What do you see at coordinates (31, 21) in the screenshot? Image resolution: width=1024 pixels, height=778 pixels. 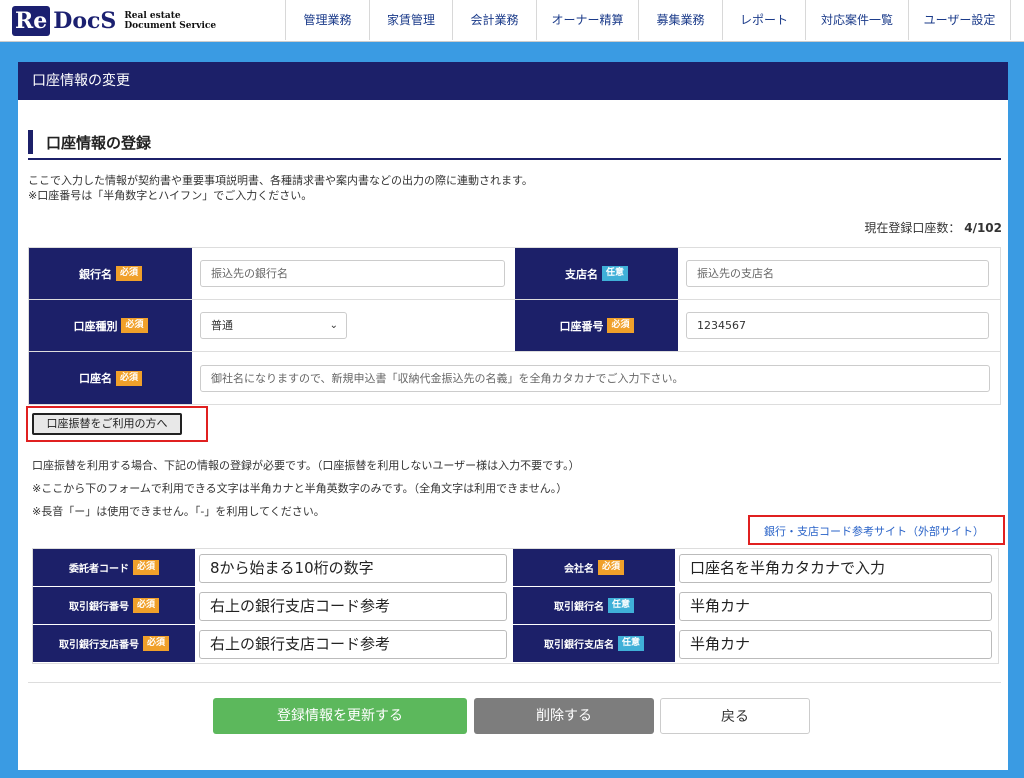 I see `logo-re: Re` at bounding box center [31, 21].